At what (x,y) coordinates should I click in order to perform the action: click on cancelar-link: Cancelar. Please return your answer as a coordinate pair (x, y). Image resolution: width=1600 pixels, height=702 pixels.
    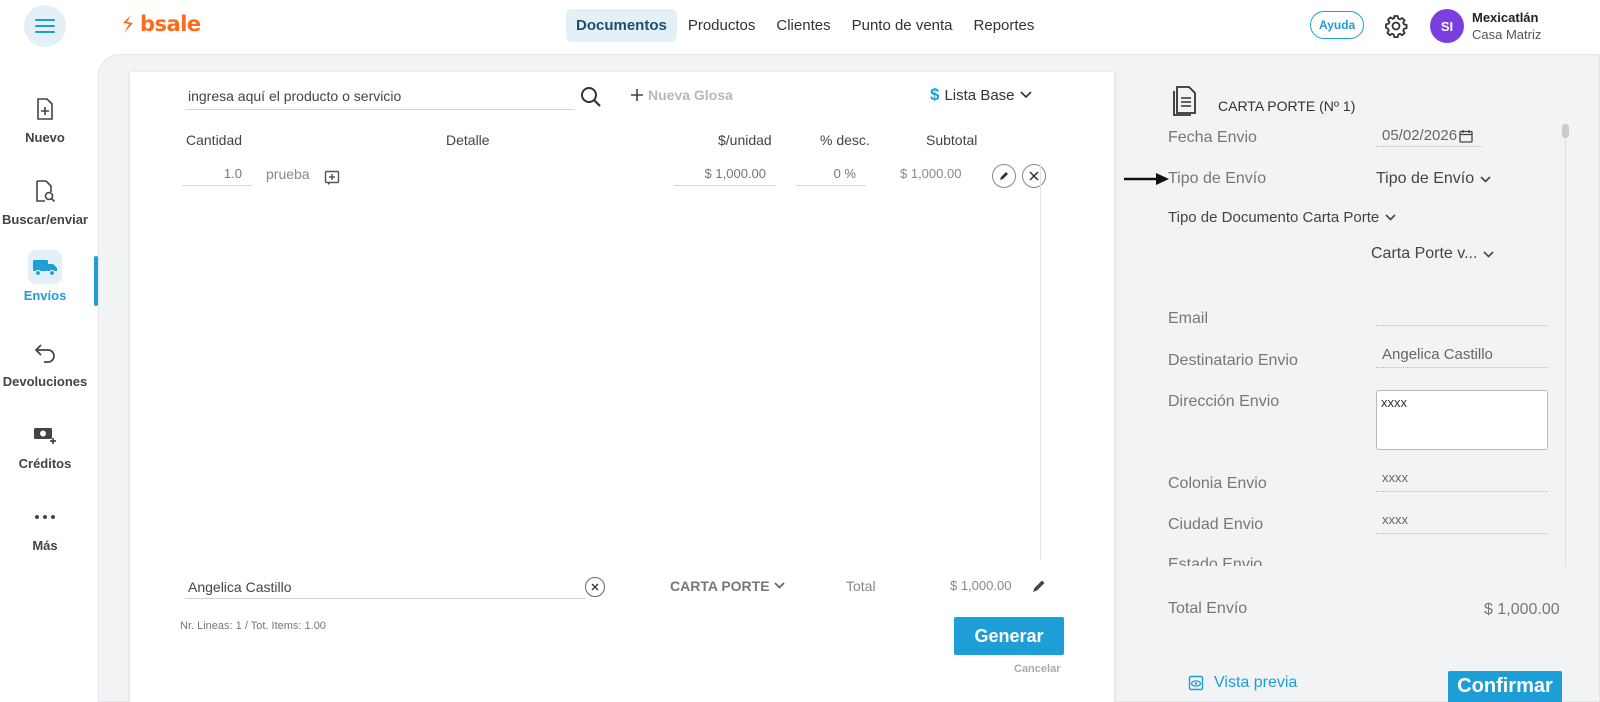
    Looking at the image, I should click on (1037, 669).